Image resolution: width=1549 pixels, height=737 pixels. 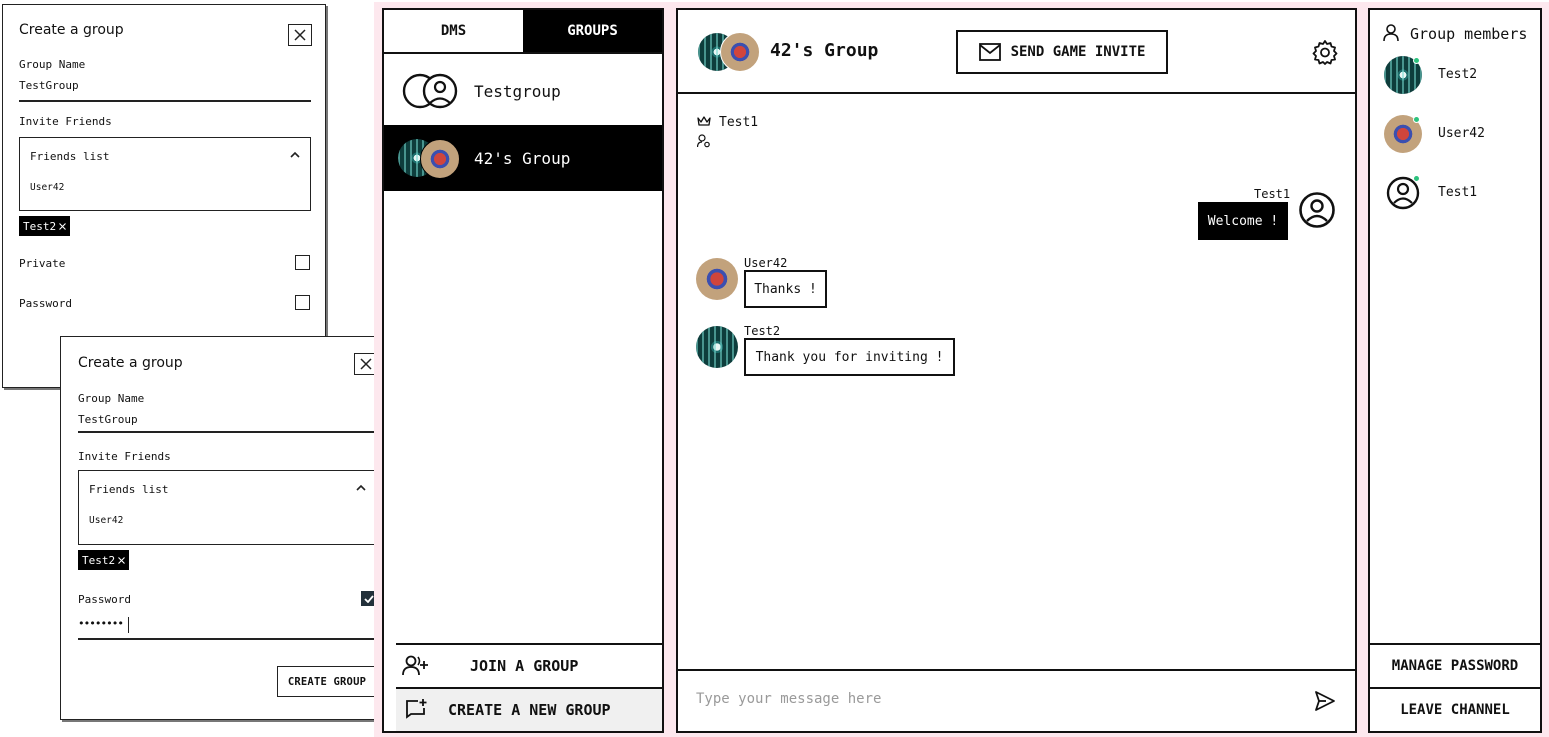 I want to click on send-icon, so click(x=1325, y=701).